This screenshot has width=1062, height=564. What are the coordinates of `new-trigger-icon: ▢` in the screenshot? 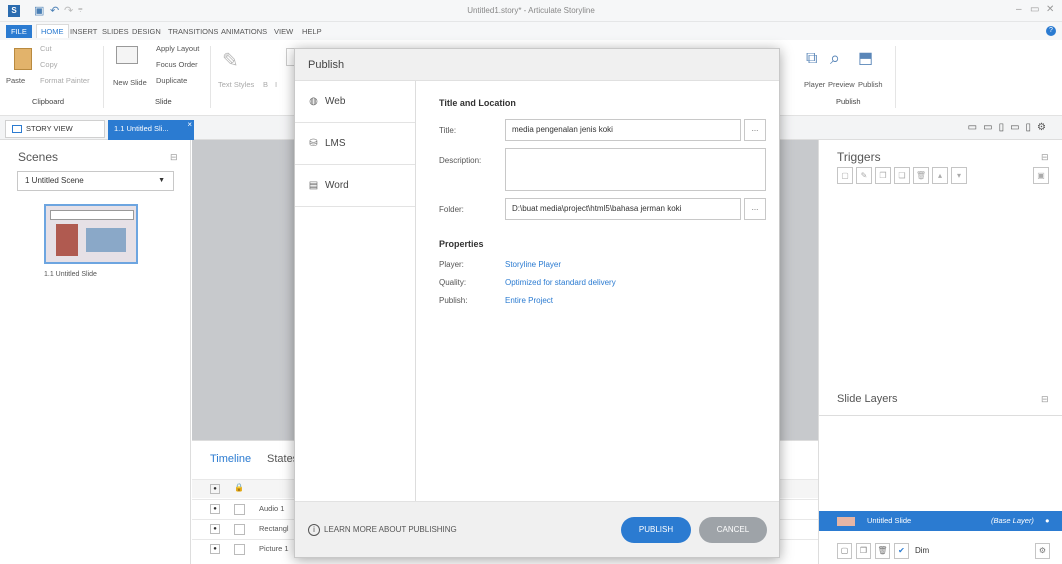 It's located at (845, 175).